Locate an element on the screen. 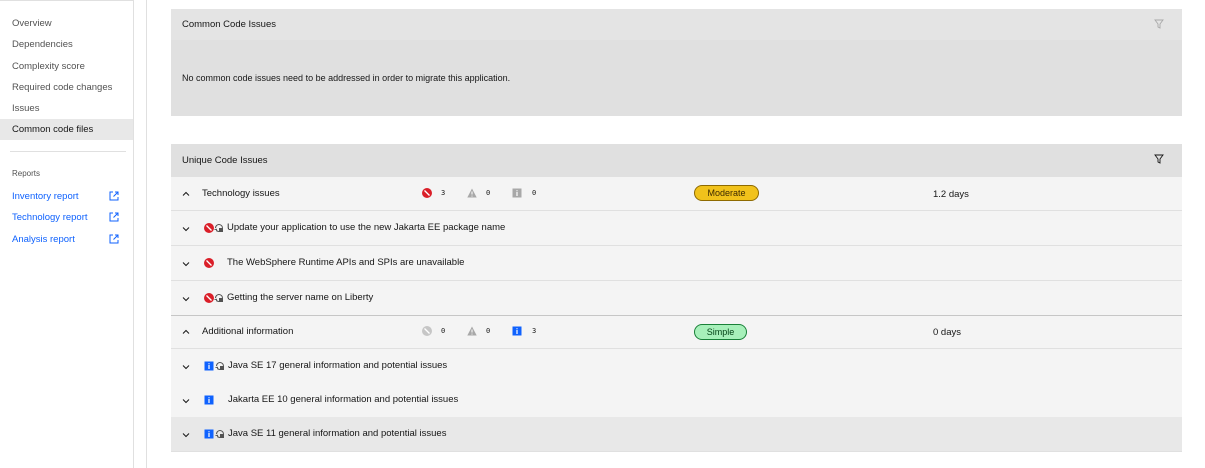 This screenshot has height=468, width=1205. unique-code-issues-header: Unique Code Issues is located at coordinates (676, 160).